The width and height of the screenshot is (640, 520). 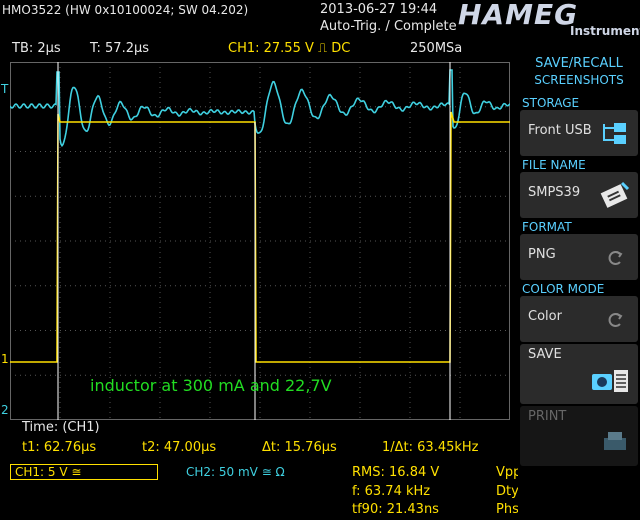 I want to click on ch1-level-marker: 1, so click(x=5, y=359).